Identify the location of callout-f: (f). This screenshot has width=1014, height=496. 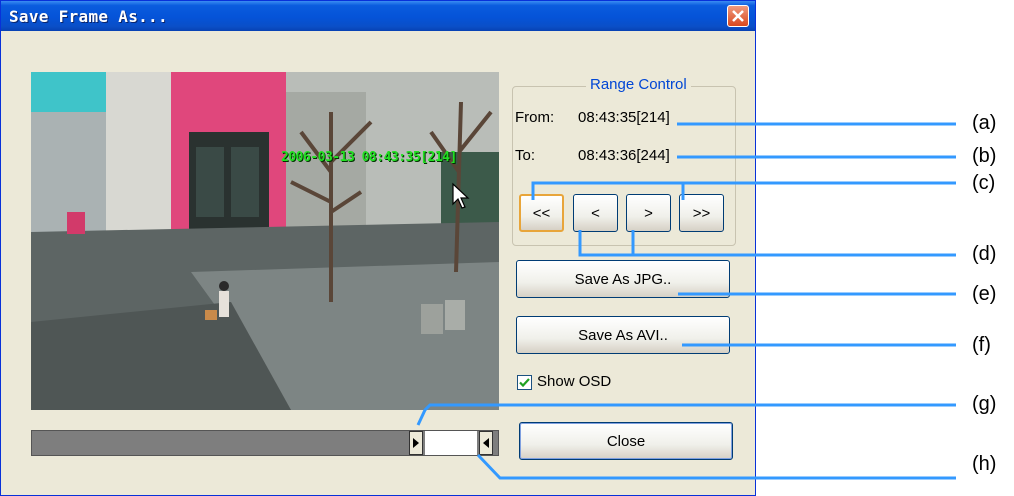
(981, 345).